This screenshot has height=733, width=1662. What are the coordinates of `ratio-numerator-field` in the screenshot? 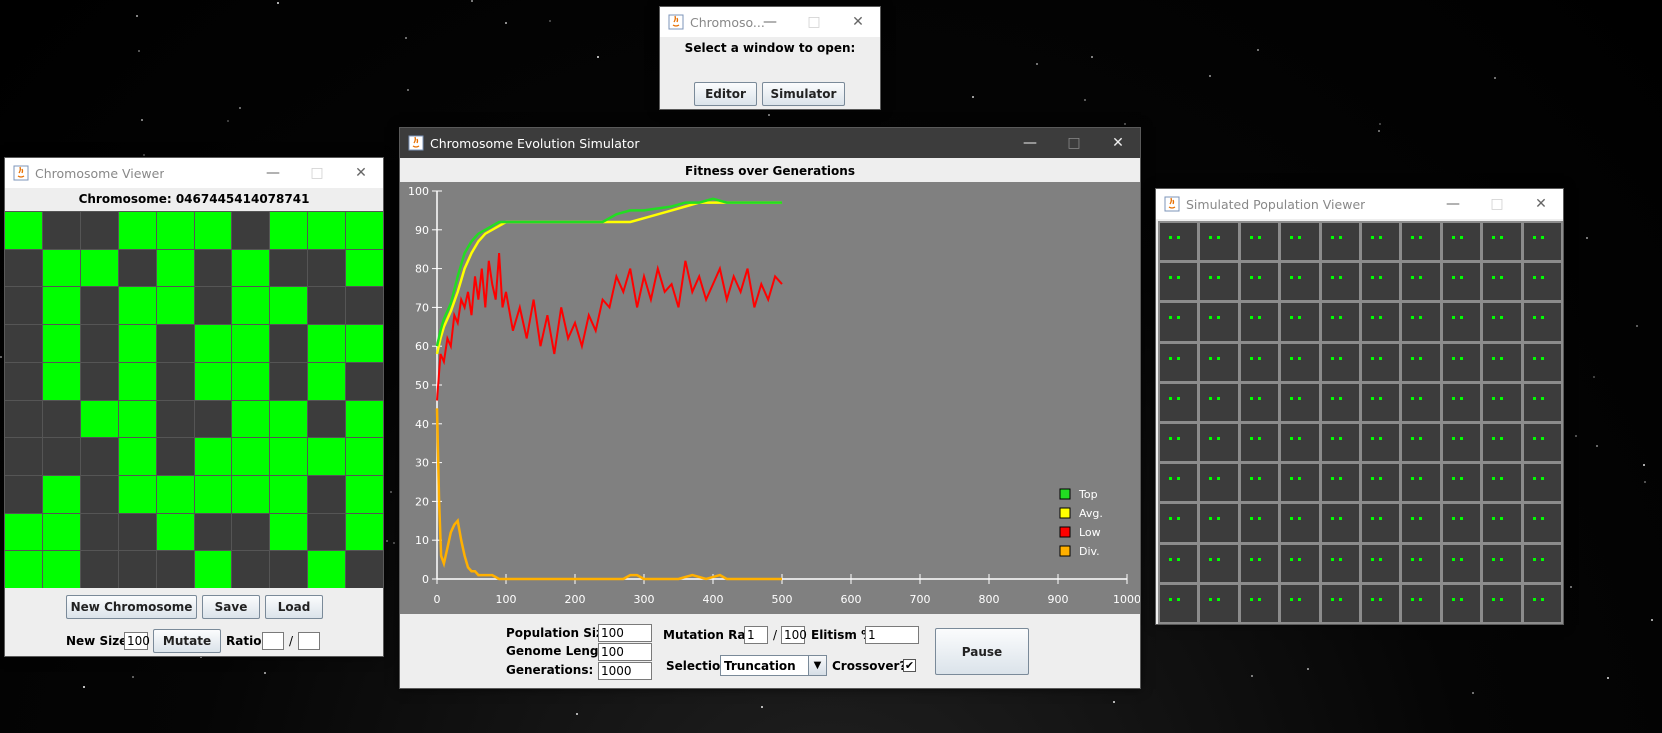 It's located at (273, 641).